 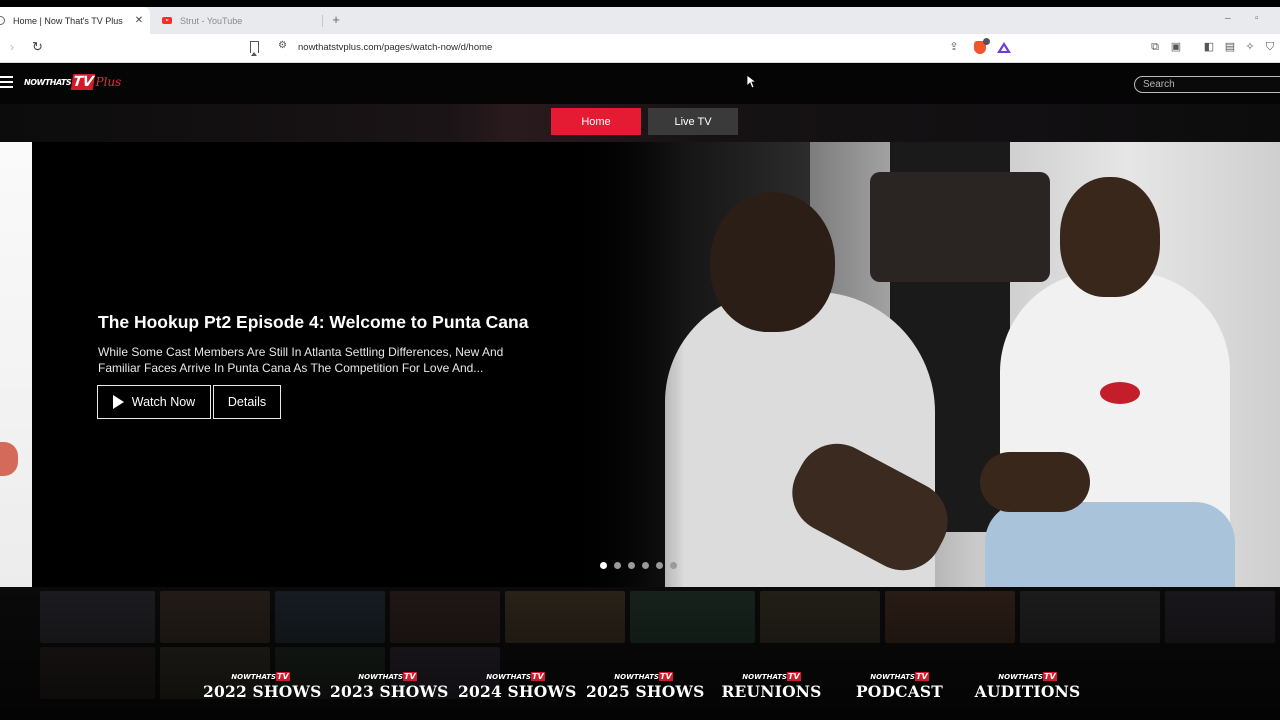 What do you see at coordinates (72, 82) in the screenshot?
I see `site-logo: NOWTHATS TV Plus` at bounding box center [72, 82].